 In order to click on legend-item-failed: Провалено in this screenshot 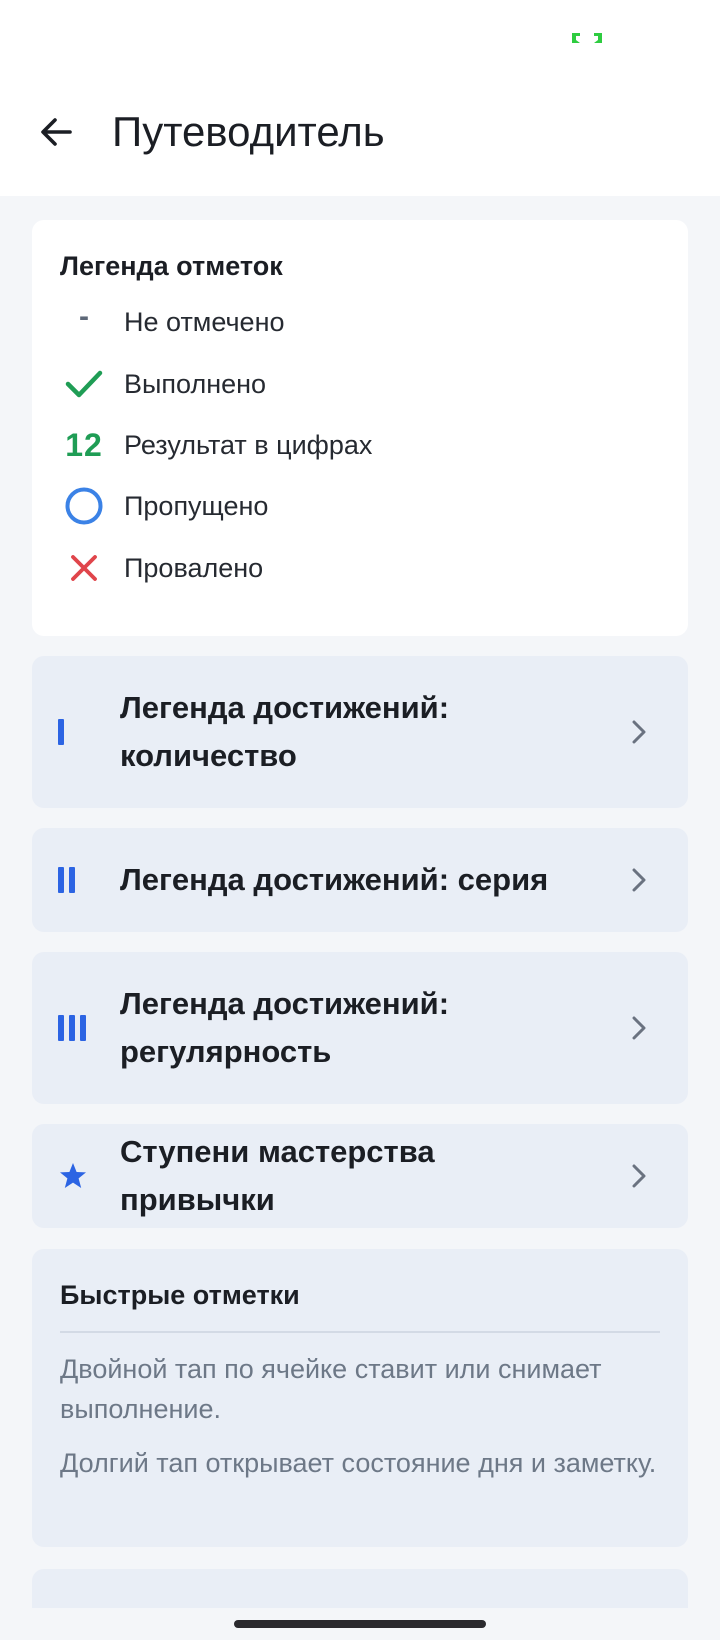, I will do `click(360, 568)`.